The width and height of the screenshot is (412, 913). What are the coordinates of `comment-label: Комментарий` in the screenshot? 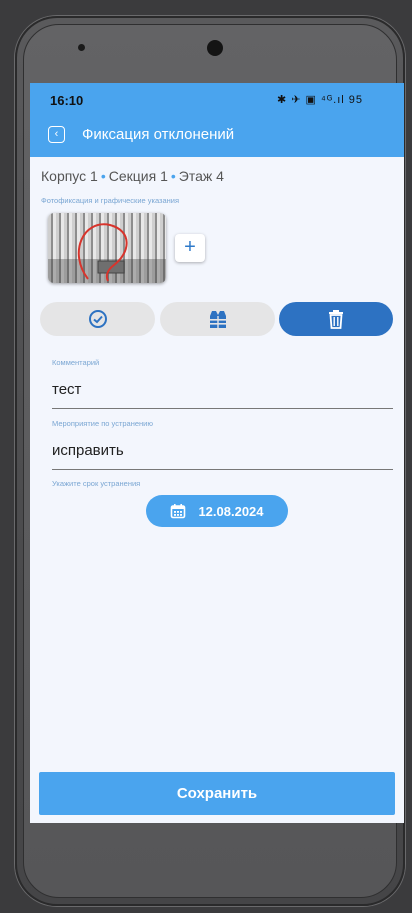 It's located at (76, 362).